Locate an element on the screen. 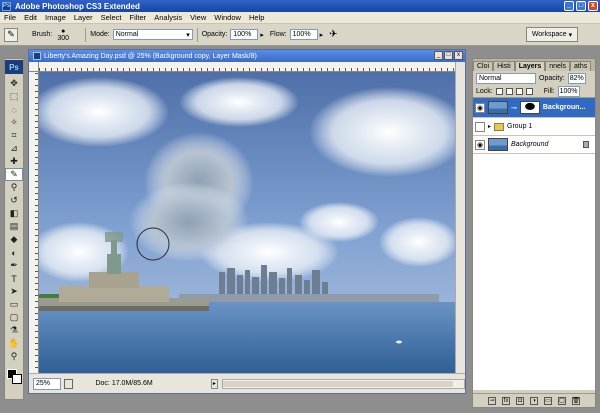 This screenshot has height=413, width=600. mask-icon: ◘ is located at coordinates (520, 400).